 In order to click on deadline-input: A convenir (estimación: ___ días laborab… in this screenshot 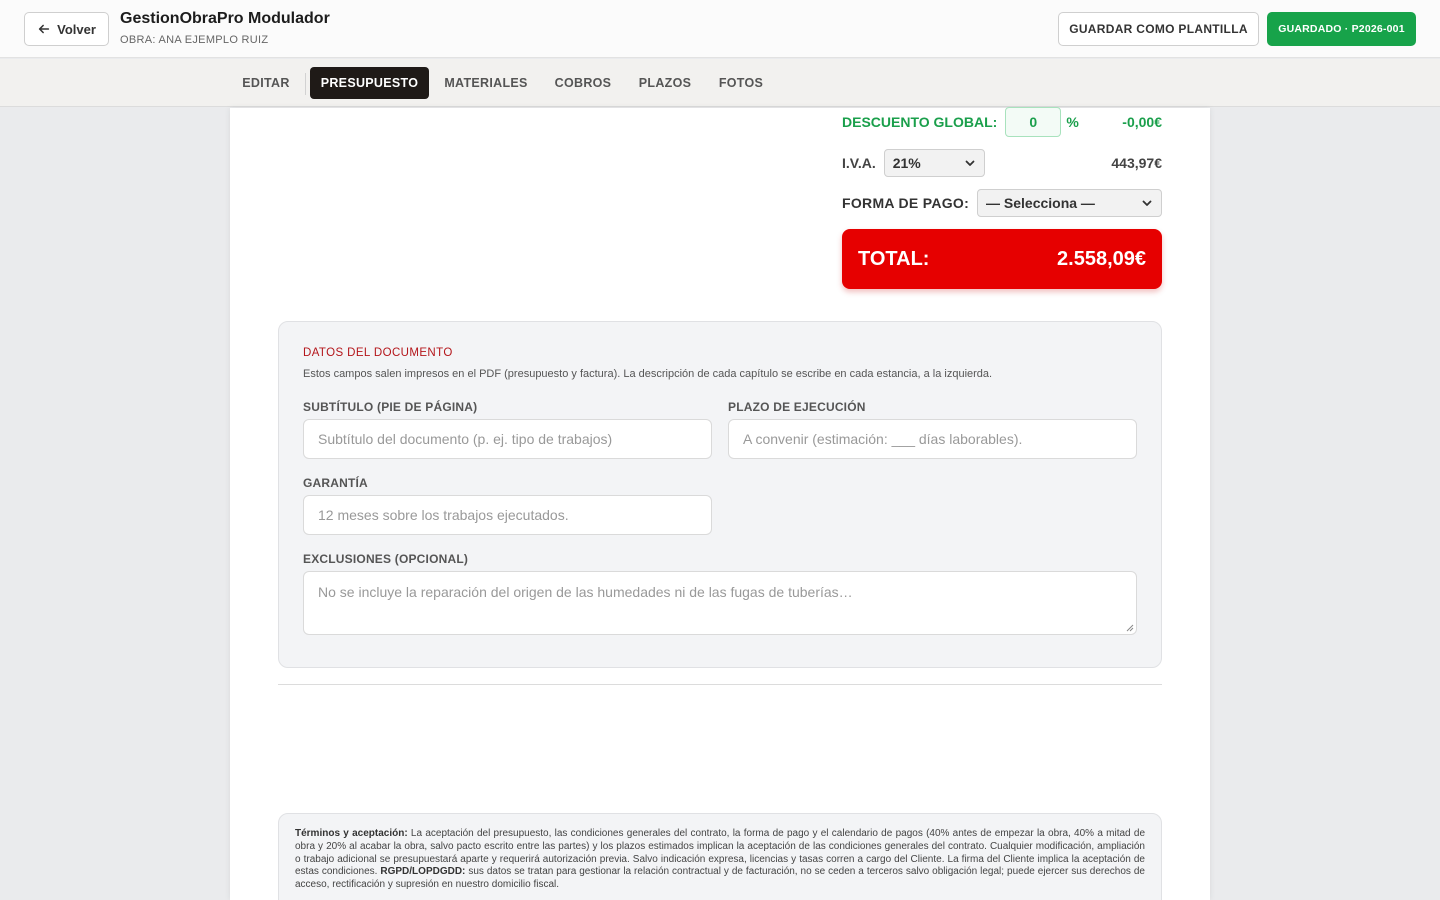, I will do `click(932, 439)`.